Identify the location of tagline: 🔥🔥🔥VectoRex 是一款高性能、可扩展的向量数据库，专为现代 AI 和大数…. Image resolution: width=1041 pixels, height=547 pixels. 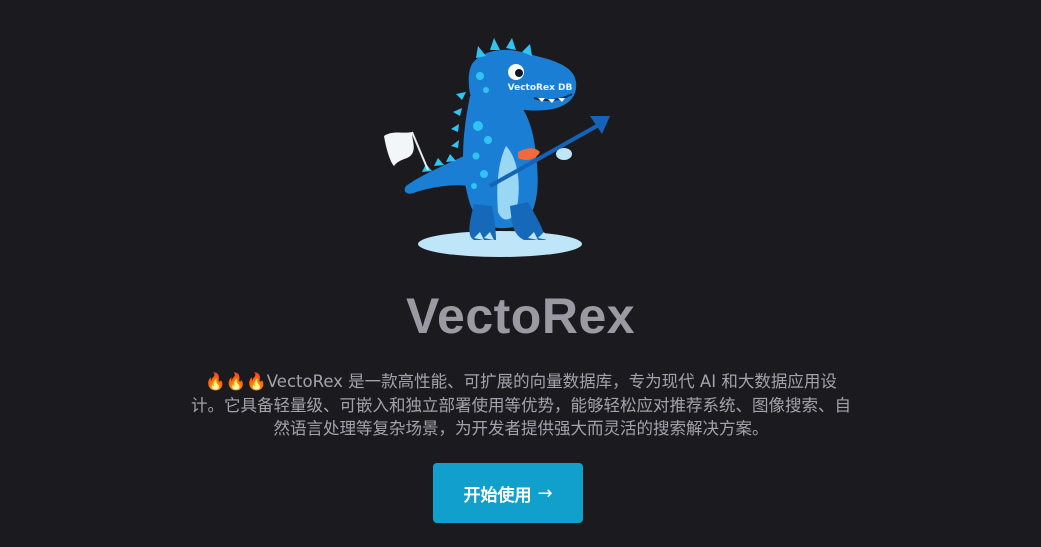
(521, 405).